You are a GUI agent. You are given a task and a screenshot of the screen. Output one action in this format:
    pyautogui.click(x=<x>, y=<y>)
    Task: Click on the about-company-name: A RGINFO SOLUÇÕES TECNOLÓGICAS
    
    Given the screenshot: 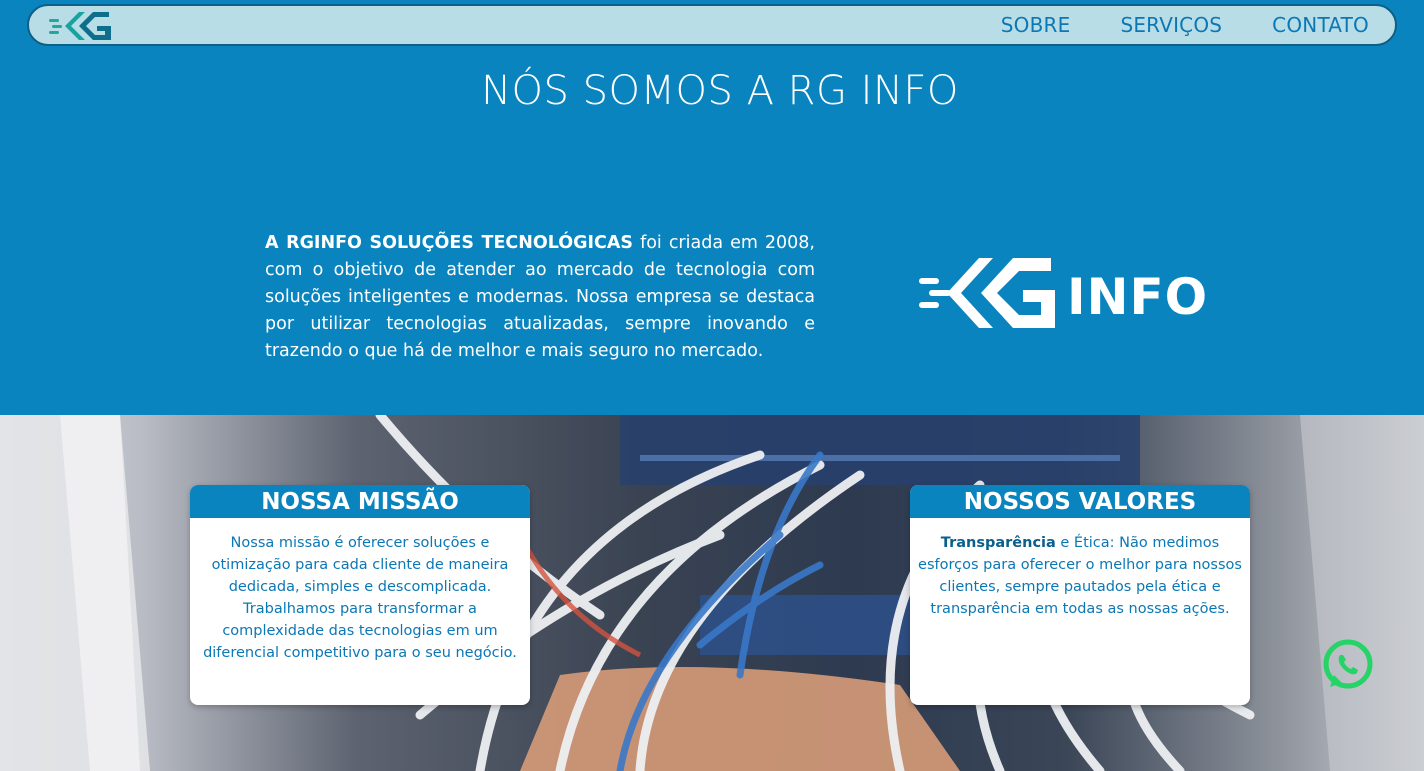 What is the action you would take?
    pyautogui.click(x=449, y=243)
    